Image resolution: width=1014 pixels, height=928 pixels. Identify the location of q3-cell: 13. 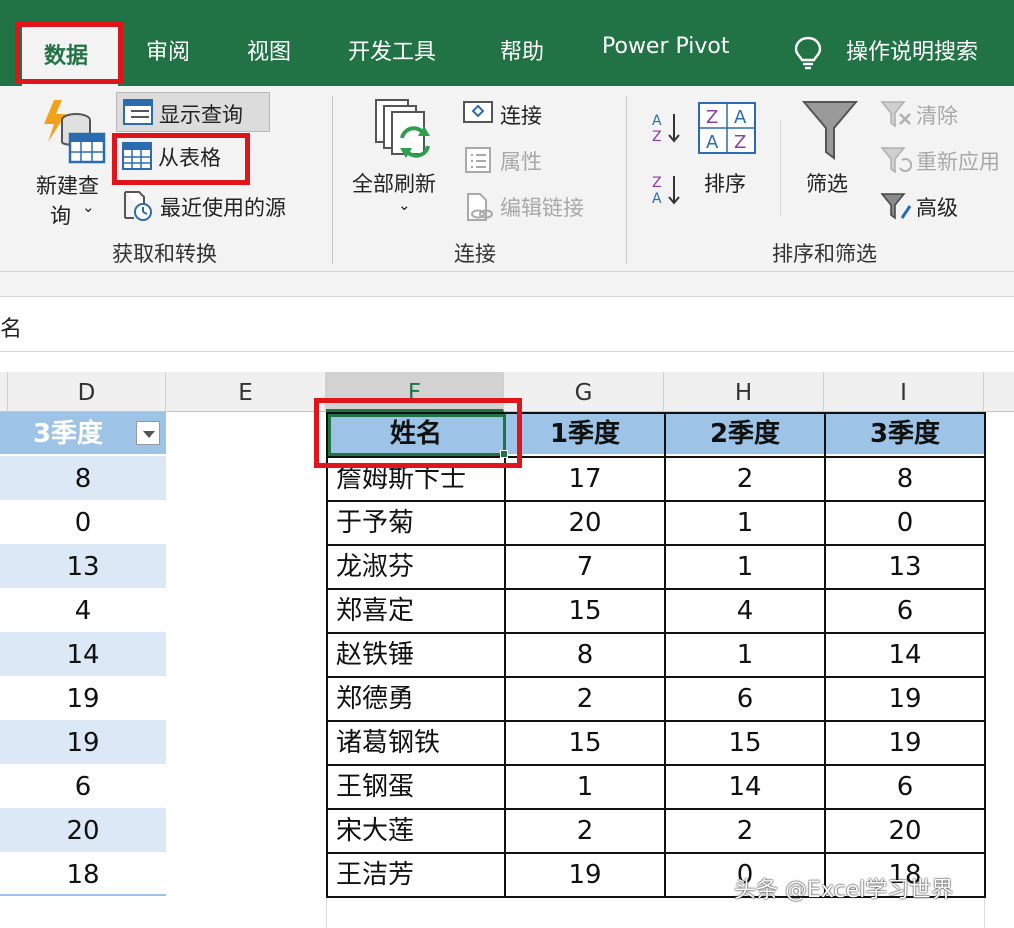
(905, 566).